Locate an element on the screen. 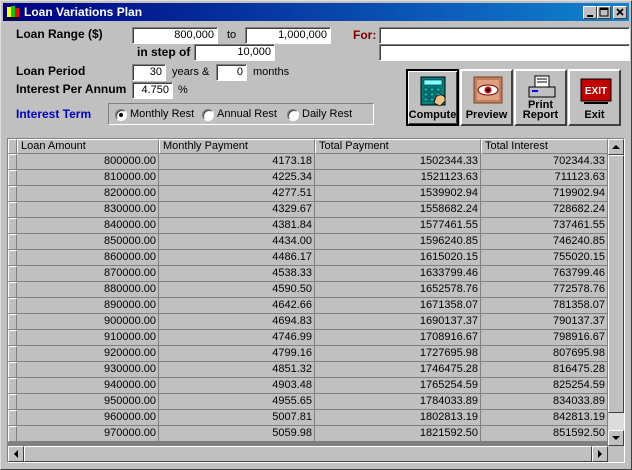 The image size is (632, 470). cell-loan-amount: 950000.00 is located at coordinates (88, 402).